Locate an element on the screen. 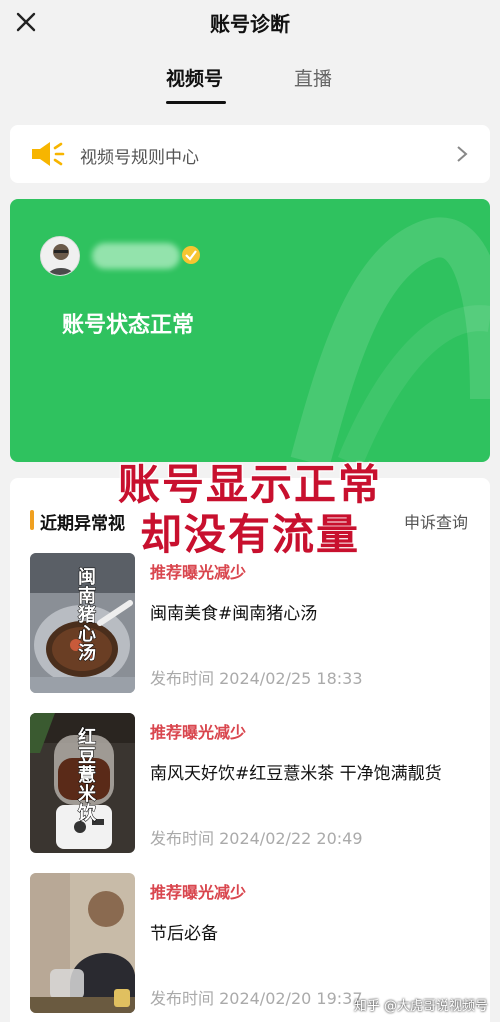  publish-time: 发布时间 2024/02/22 20:49 is located at coordinates (256, 838).